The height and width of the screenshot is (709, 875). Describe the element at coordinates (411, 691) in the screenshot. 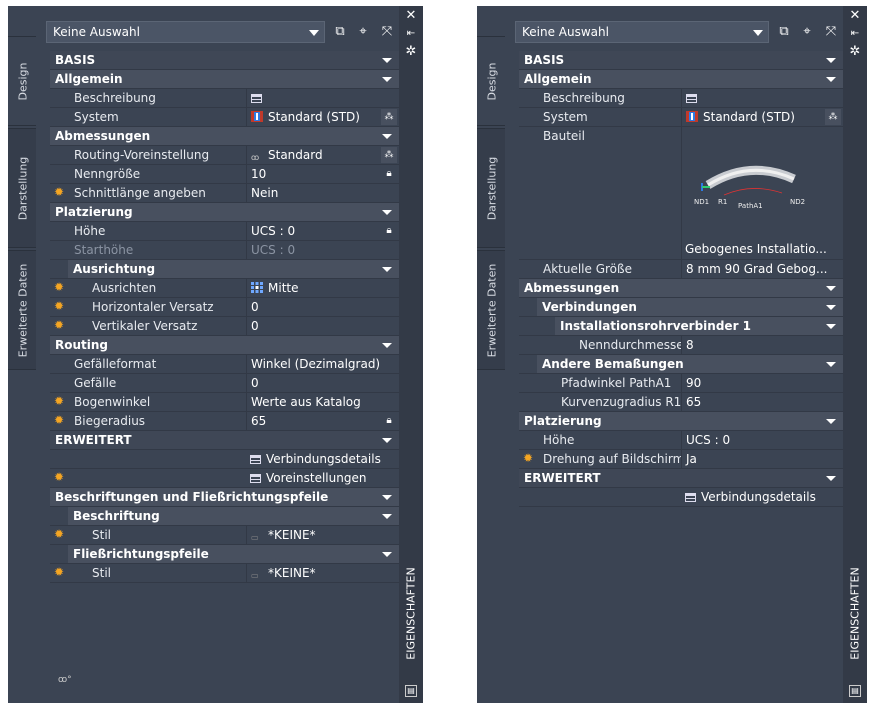

I see `palette-options-icon: ▤` at that location.